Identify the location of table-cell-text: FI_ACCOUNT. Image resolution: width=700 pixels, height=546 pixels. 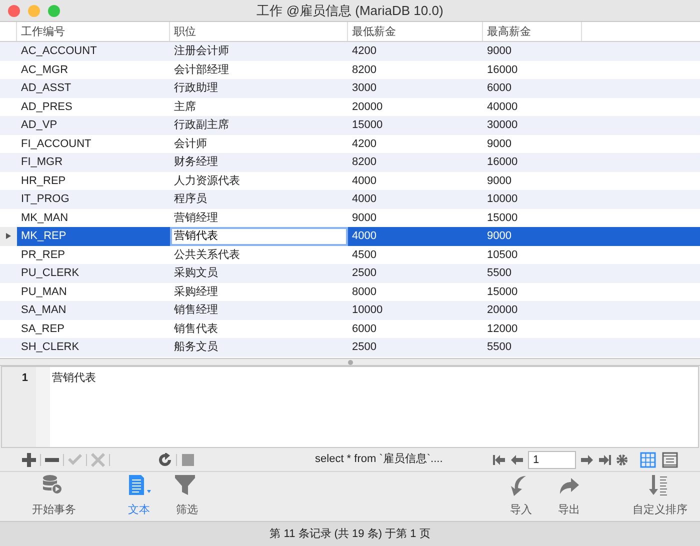
(56, 144).